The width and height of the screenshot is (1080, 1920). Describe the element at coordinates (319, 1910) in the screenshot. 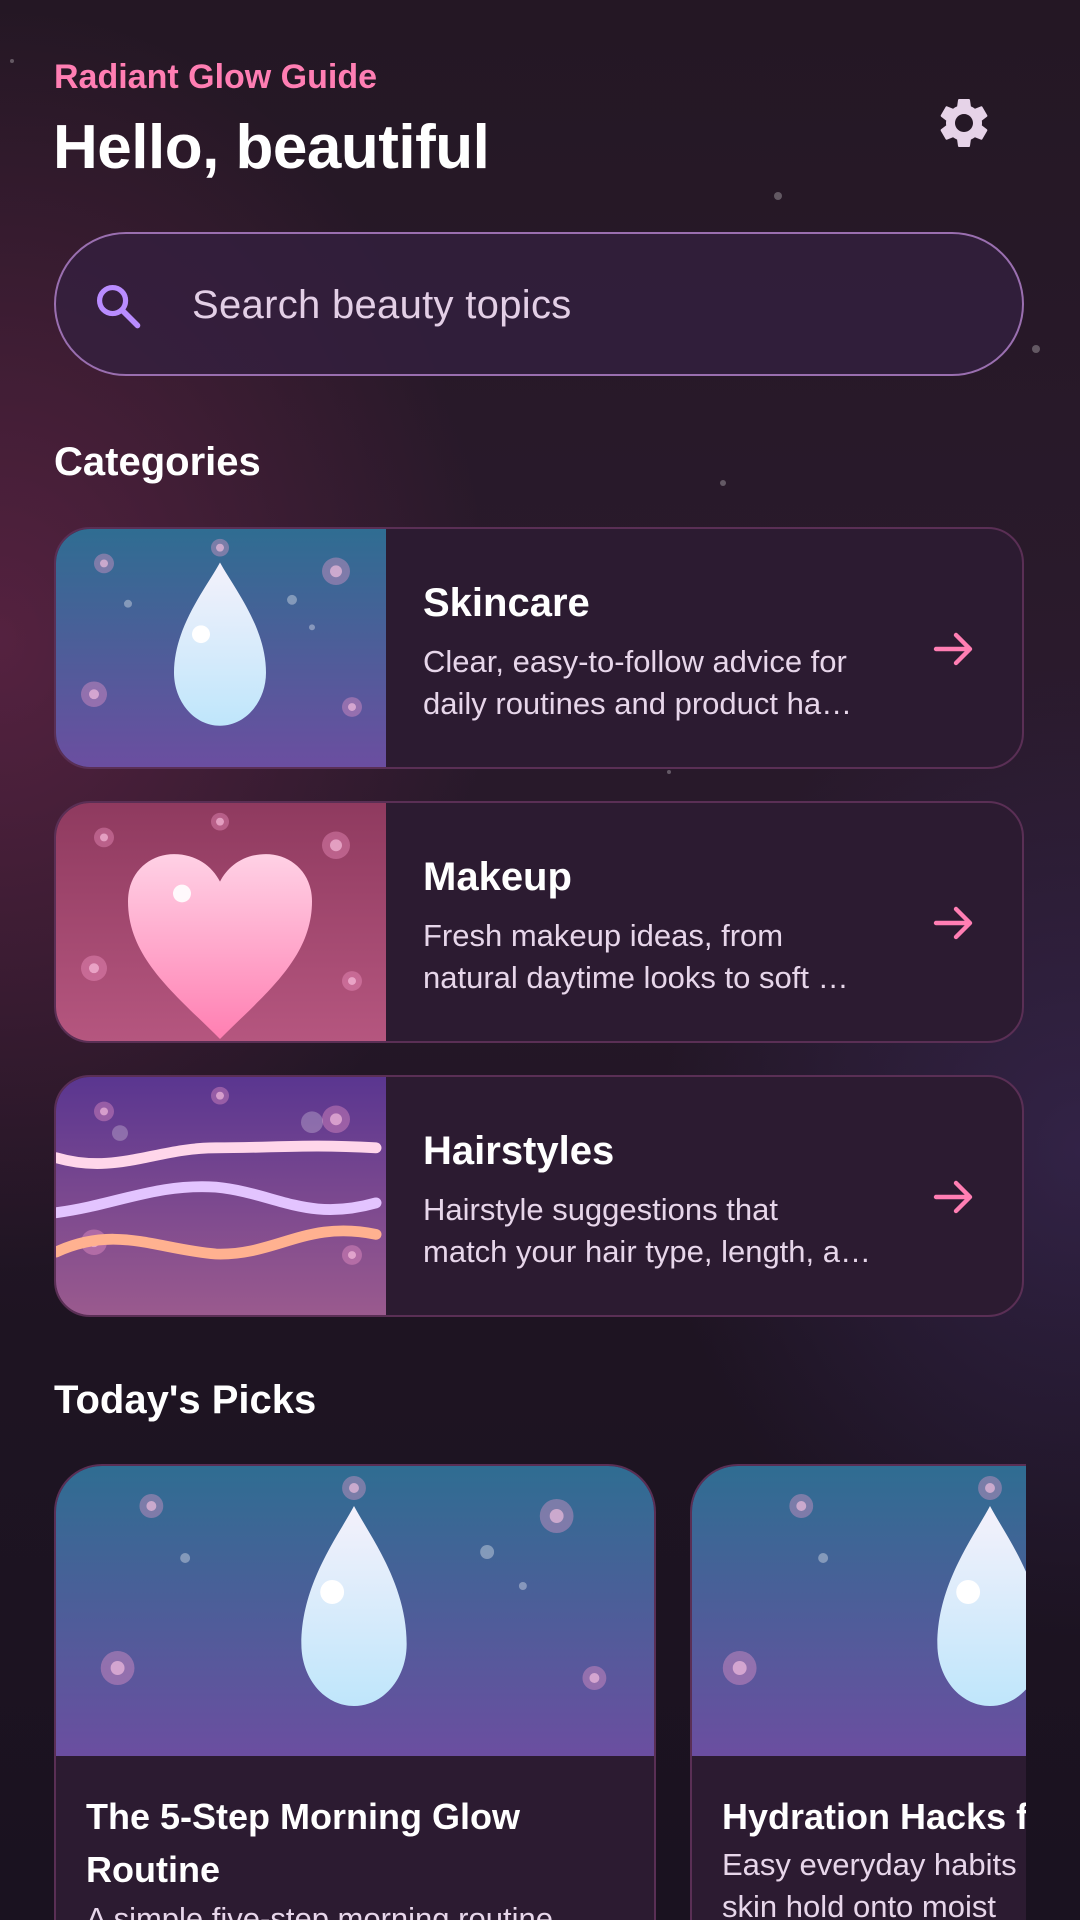

I see `pick-description: A simple five-step morning routine` at that location.